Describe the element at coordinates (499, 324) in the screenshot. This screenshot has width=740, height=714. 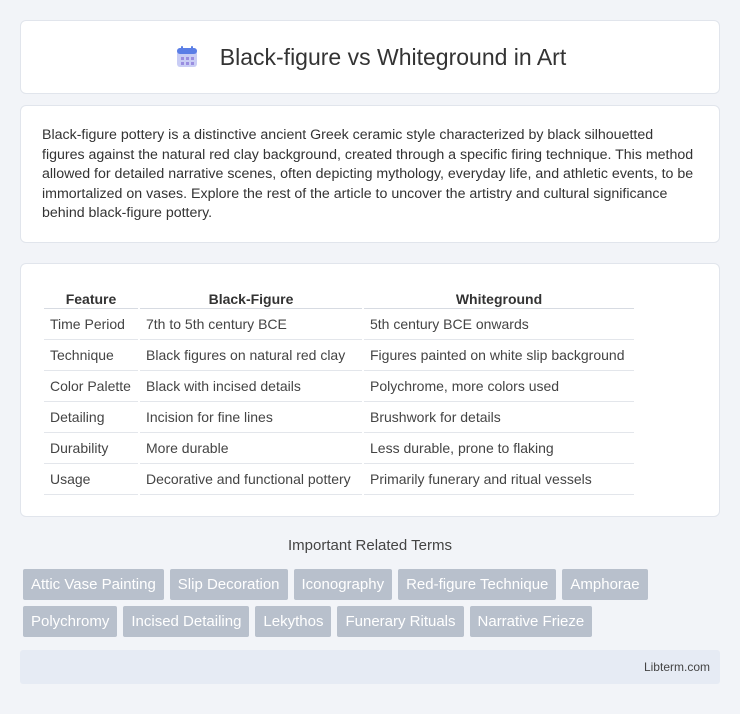
I see `table-cell: 5th century BCE onwards` at that location.